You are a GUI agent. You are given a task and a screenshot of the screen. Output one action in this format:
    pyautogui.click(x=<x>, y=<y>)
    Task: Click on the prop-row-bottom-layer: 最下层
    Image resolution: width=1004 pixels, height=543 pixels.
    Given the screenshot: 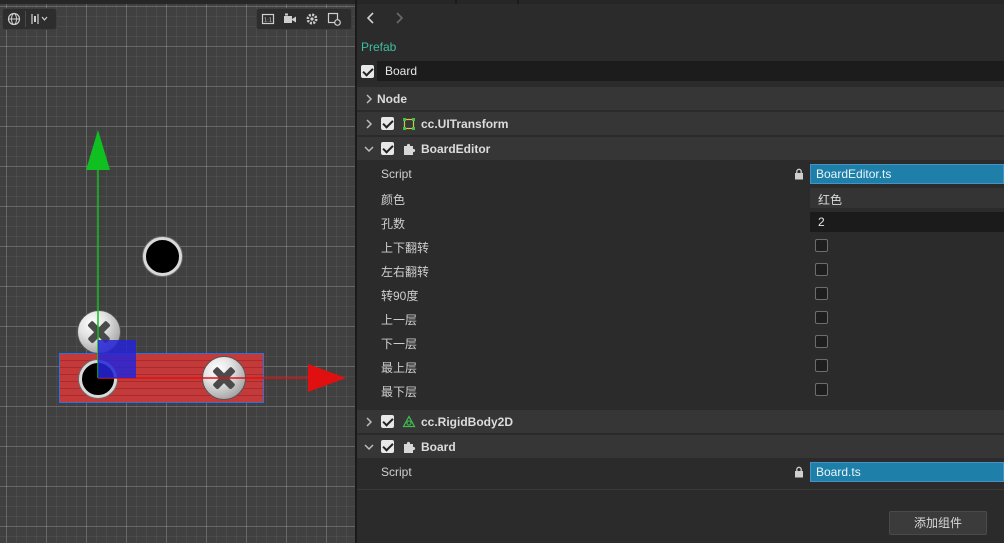 What is the action you would take?
    pyautogui.click(x=680, y=390)
    